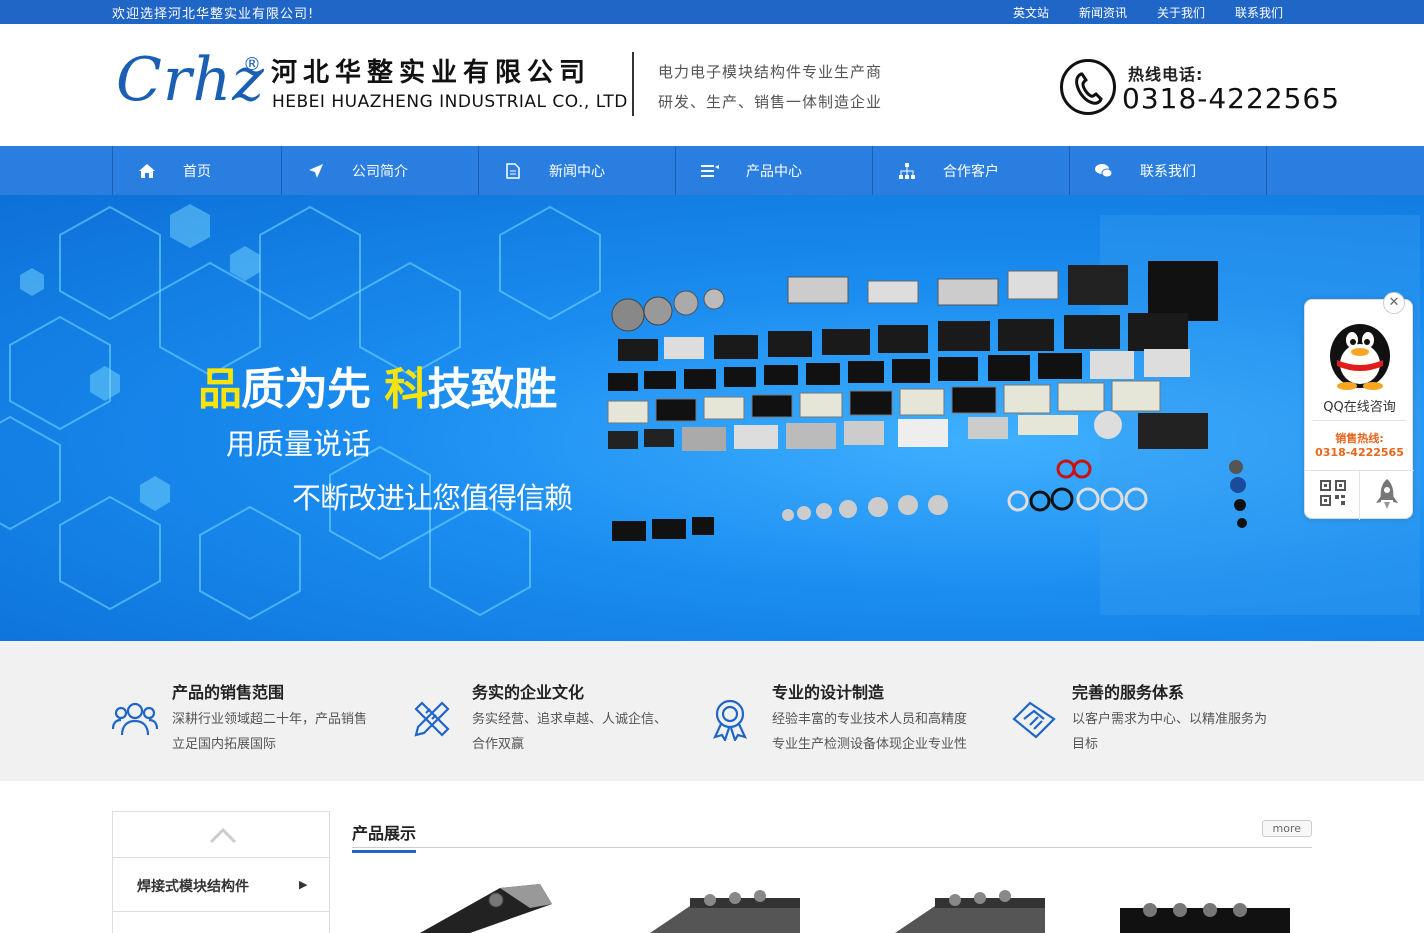 This screenshot has height=933, width=1424. Describe the element at coordinates (1394, 303) in the screenshot. I see `close-icon: ✕` at that location.